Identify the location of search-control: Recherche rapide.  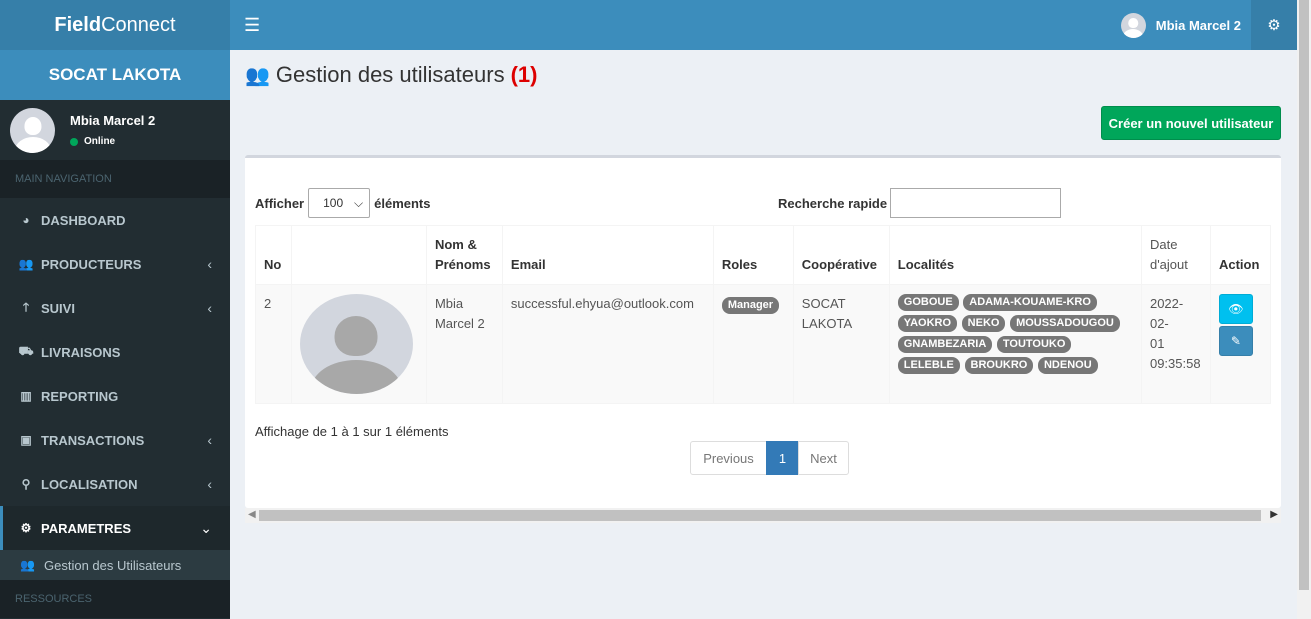
(920, 203).